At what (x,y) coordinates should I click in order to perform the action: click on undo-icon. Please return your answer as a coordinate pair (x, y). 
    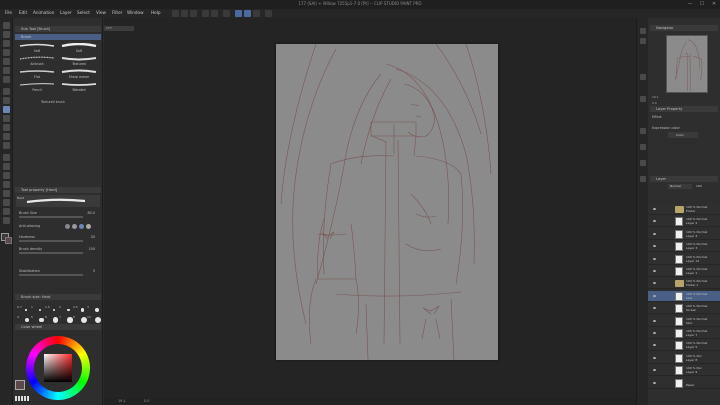
    Looking at the image, I should click on (205, 13).